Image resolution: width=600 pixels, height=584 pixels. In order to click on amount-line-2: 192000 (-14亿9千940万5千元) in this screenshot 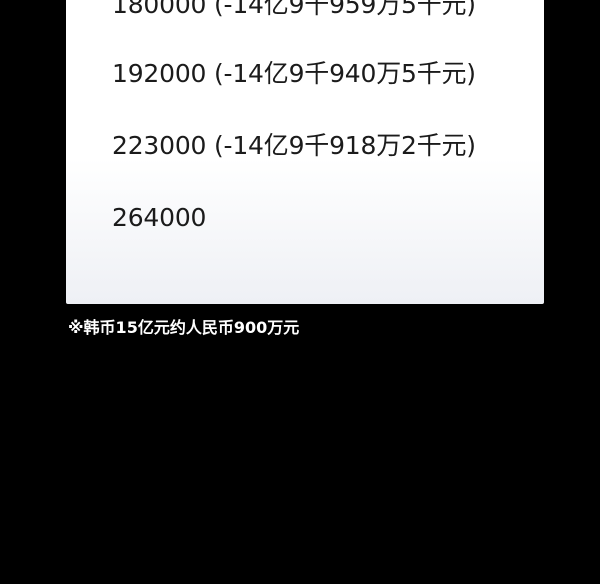, I will do `click(294, 73)`.